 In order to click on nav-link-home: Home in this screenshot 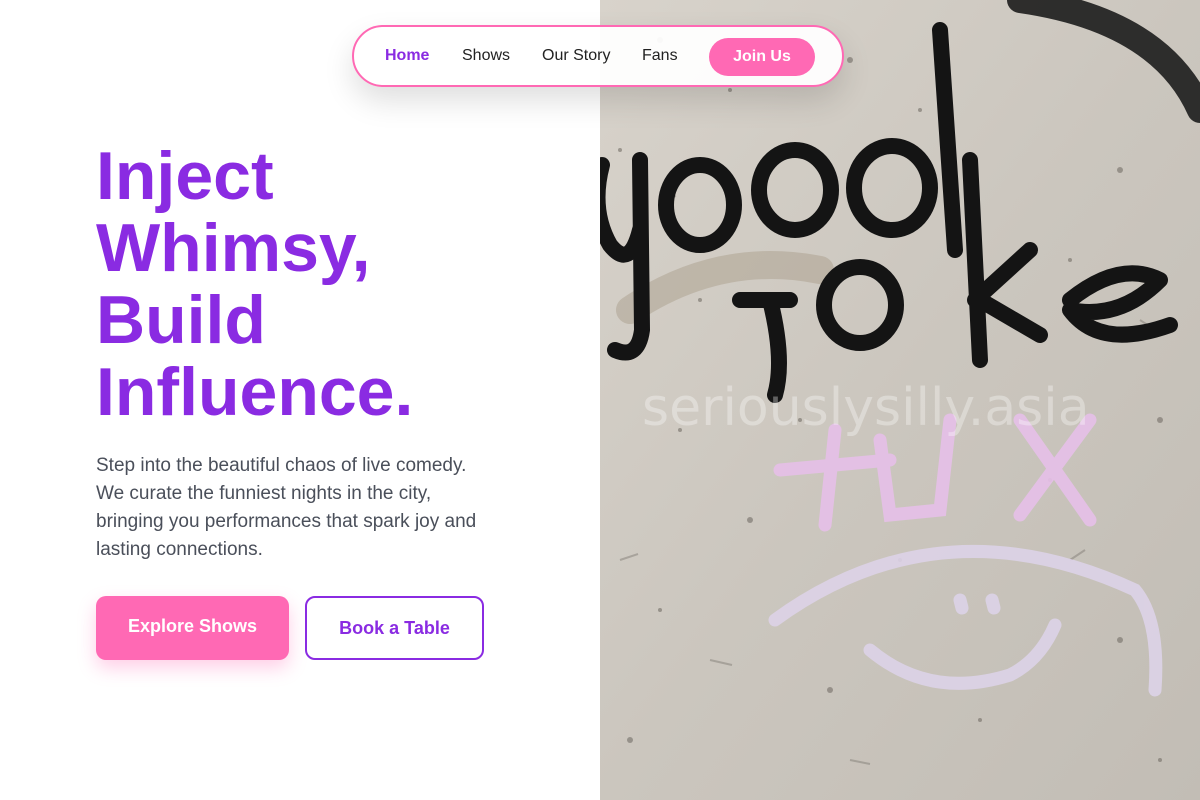, I will do `click(407, 56)`.